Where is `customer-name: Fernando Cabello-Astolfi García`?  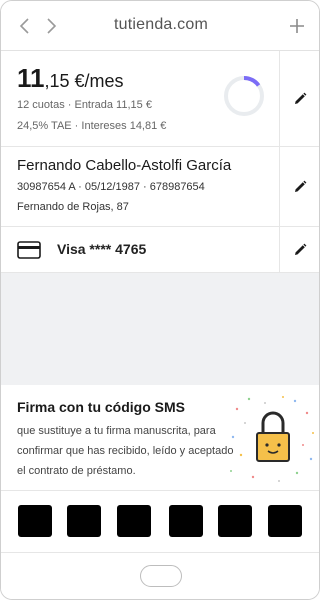
customer-name: Fernando Cabello-Astolfi García is located at coordinates (124, 165).